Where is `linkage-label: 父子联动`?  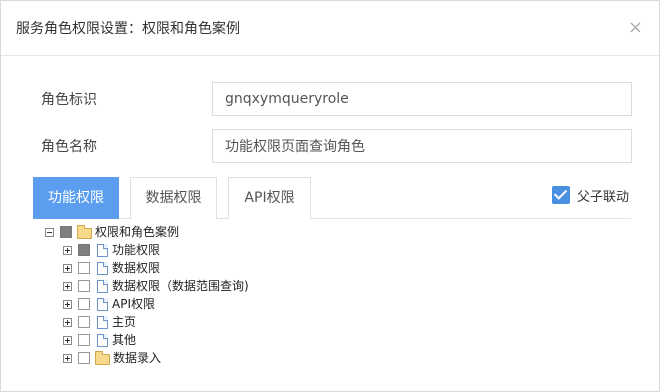
linkage-label: 父子联动 is located at coordinates (603, 197).